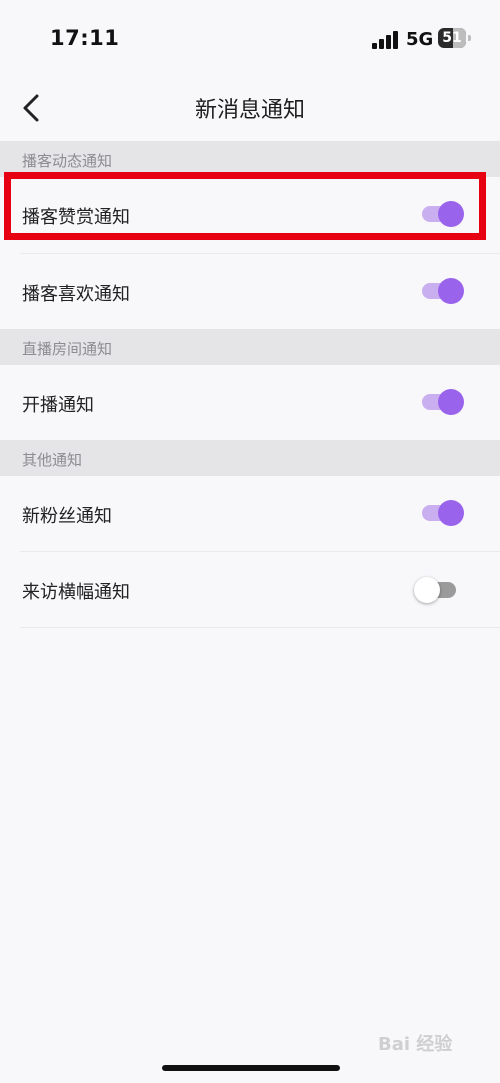  What do you see at coordinates (67, 349) in the screenshot?
I see `section-header-label: 直播房间通知` at bounding box center [67, 349].